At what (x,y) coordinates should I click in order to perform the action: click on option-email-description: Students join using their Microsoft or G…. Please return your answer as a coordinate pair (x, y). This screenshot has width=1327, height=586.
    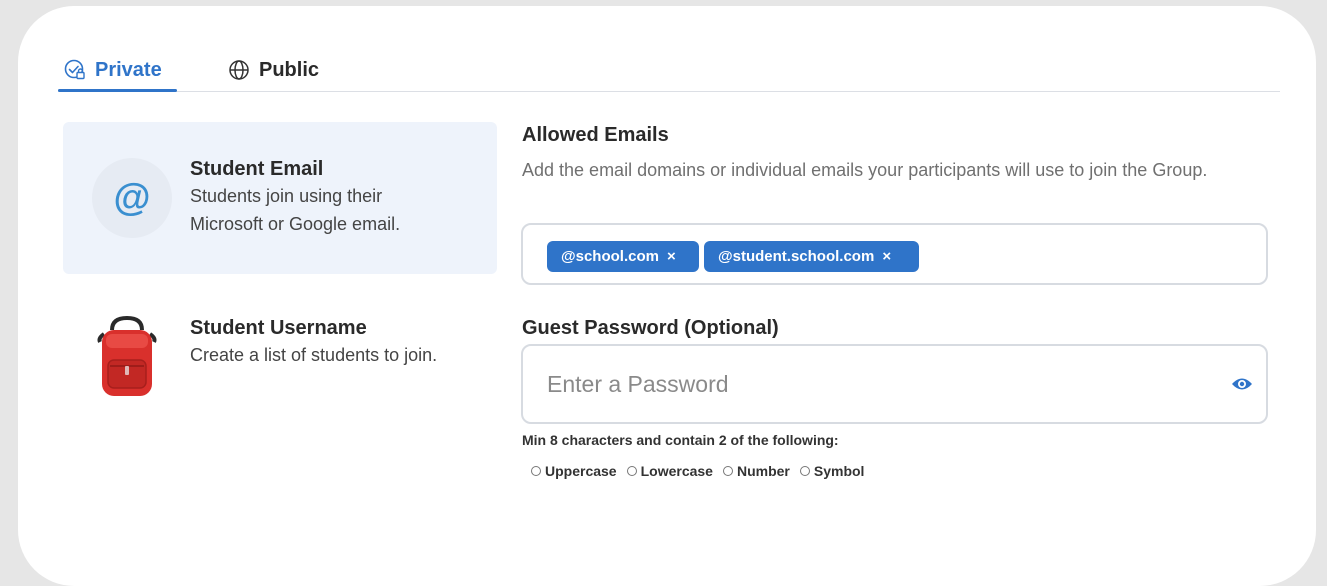
    Looking at the image, I should click on (295, 210).